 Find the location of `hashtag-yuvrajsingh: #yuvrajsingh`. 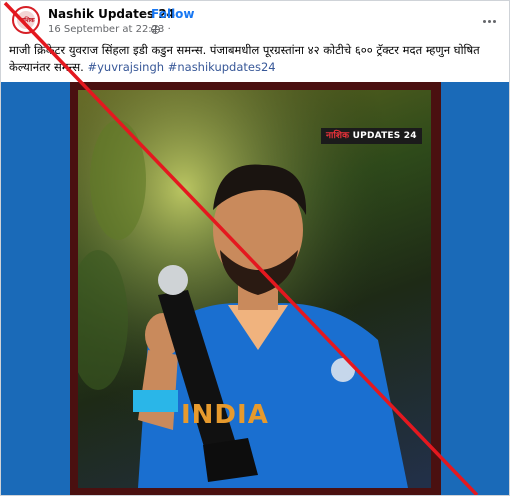

hashtag-yuvrajsingh: #yuvrajsingh is located at coordinates (125, 67).